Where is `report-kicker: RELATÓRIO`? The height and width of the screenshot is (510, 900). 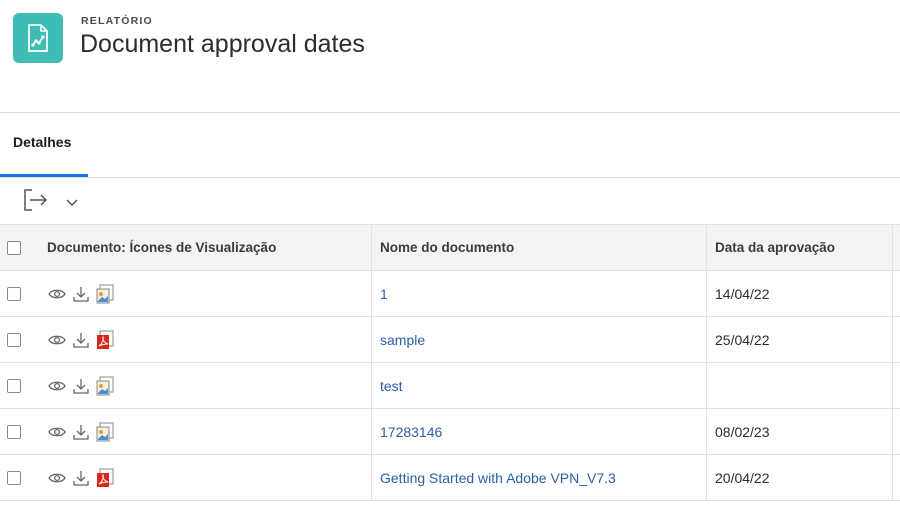
report-kicker: RELATÓRIO is located at coordinates (117, 21).